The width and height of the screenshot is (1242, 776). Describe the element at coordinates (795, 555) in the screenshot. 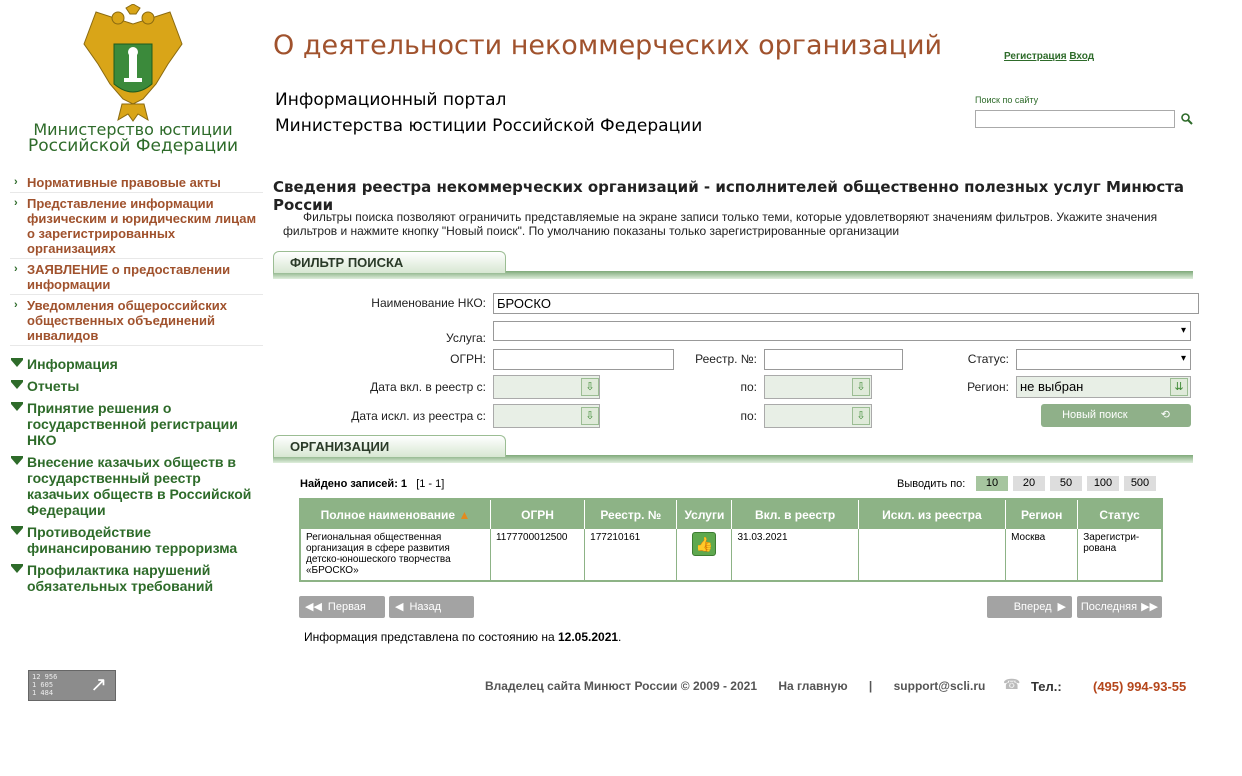

I see `cell-included: 31.03.2021` at that location.